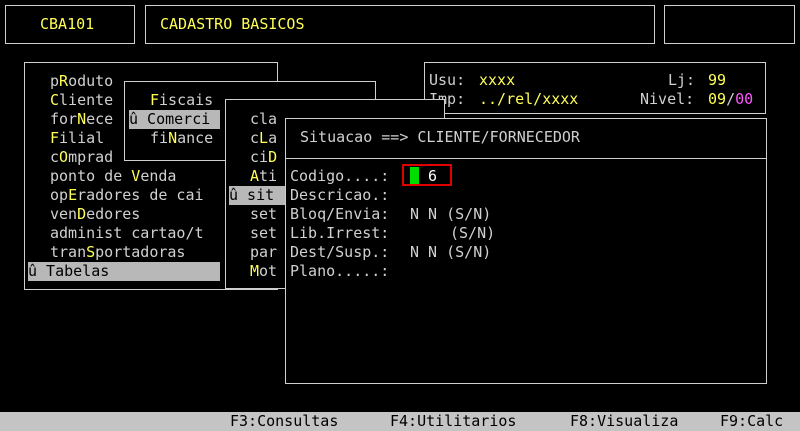 The image size is (800, 431). What do you see at coordinates (400, 24) in the screenshot?
I see `screen-title-box: CADASTRO BASICOS` at bounding box center [400, 24].